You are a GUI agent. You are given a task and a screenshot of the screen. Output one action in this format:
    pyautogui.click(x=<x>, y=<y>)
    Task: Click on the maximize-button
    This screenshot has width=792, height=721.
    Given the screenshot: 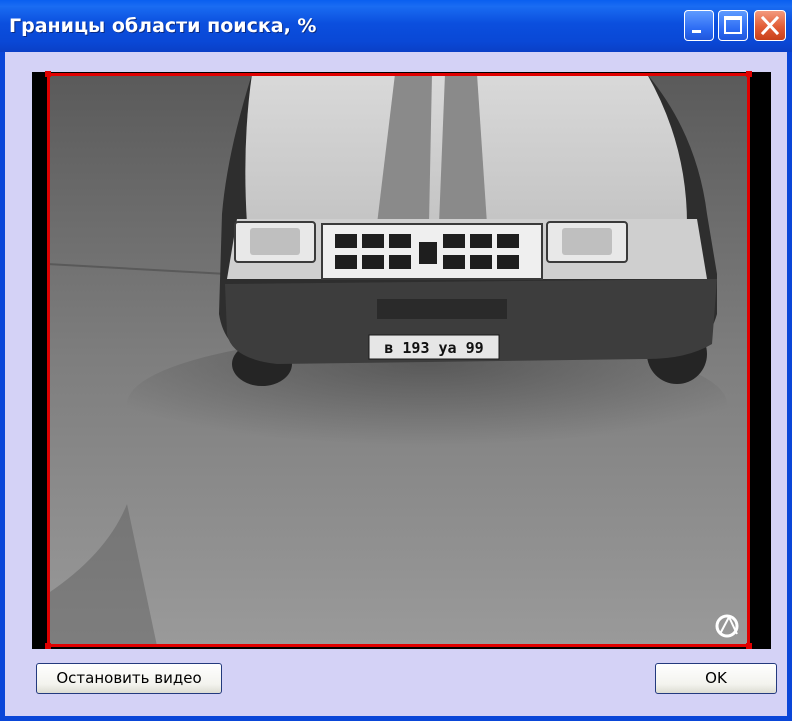 What is the action you would take?
    pyautogui.click(x=733, y=25)
    